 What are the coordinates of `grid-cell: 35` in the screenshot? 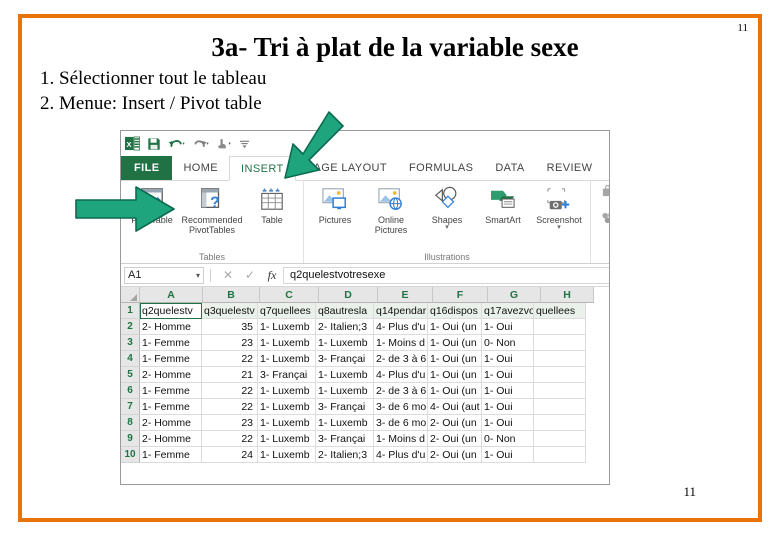 It's located at (230, 327).